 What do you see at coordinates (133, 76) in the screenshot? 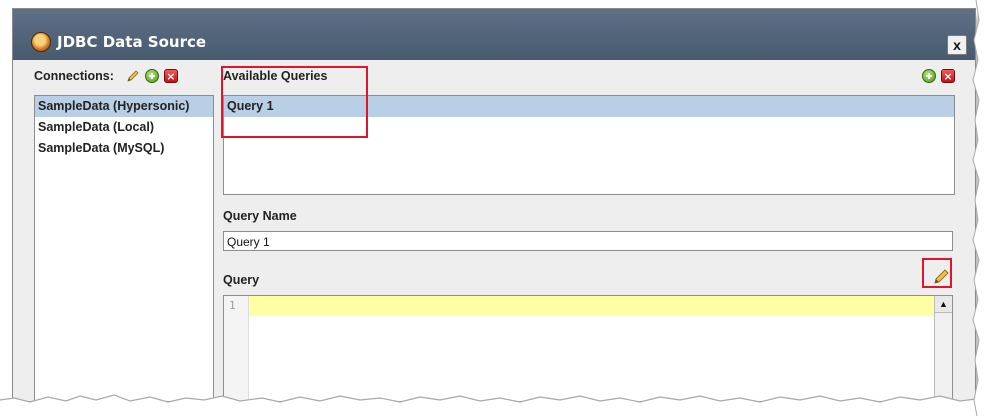
I see `pencil-icon` at bounding box center [133, 76].